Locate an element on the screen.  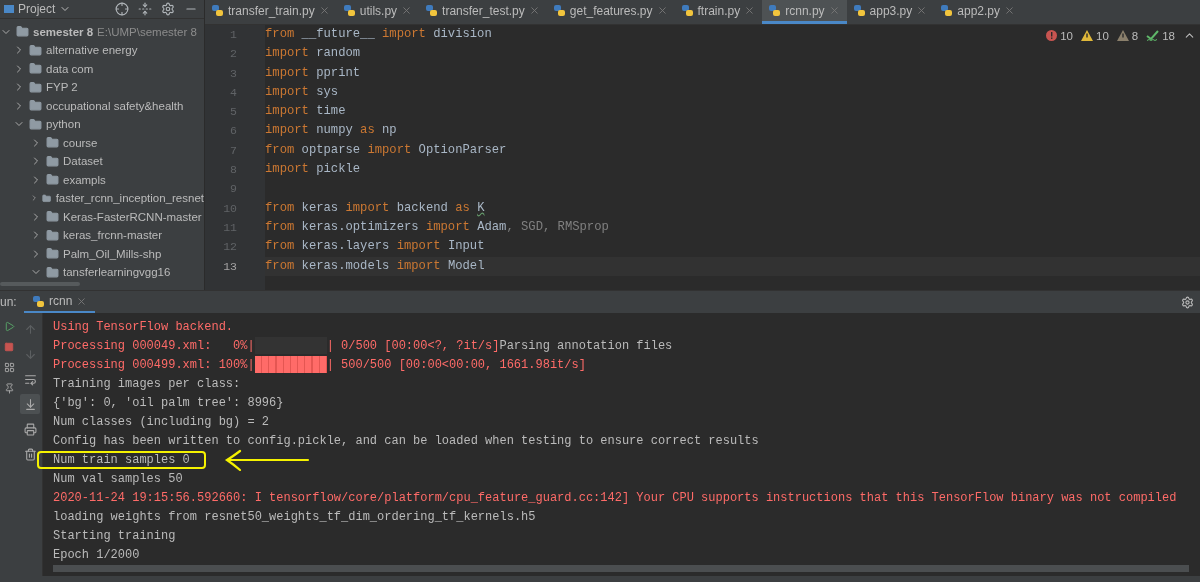
inspection-count: 8 is located at coordinates (1135, 35).